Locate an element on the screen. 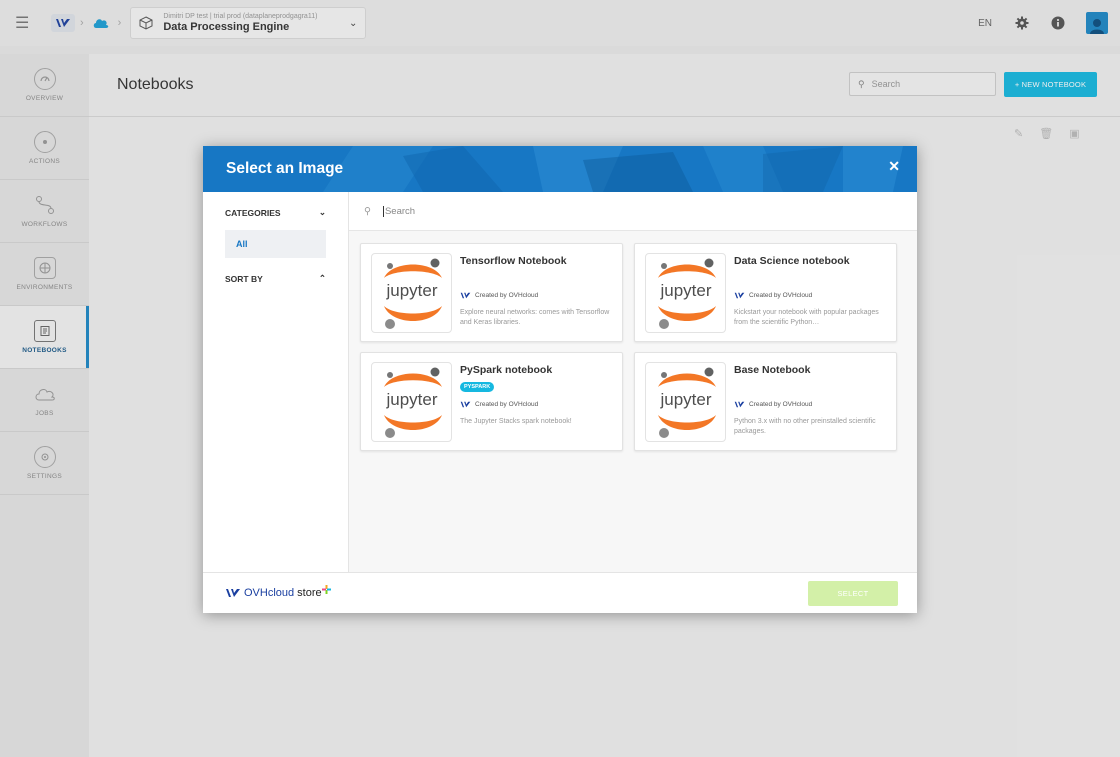 The image size is (1120, 757). card-title: Base Notebook is located at coordinates (772, 370).